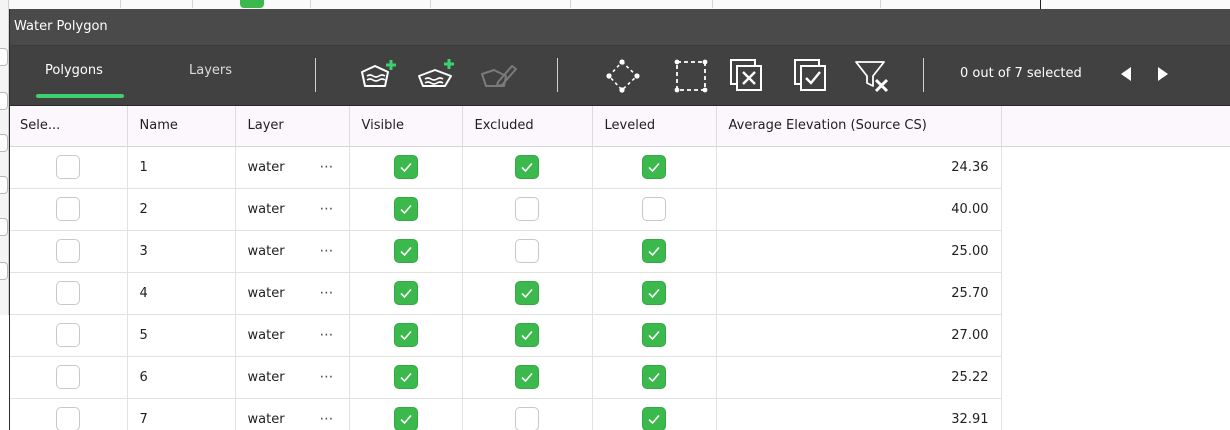 This screenshot has width=1230, height=430. I want to click on name-cell: 2, so click(181, 209).